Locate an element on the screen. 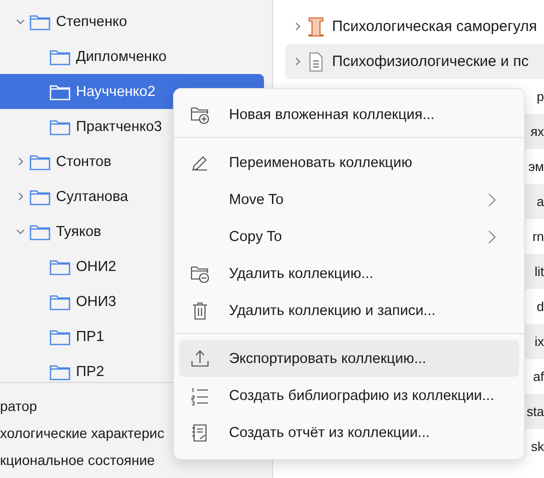  item-title: a is located at coordinates (540, 201).